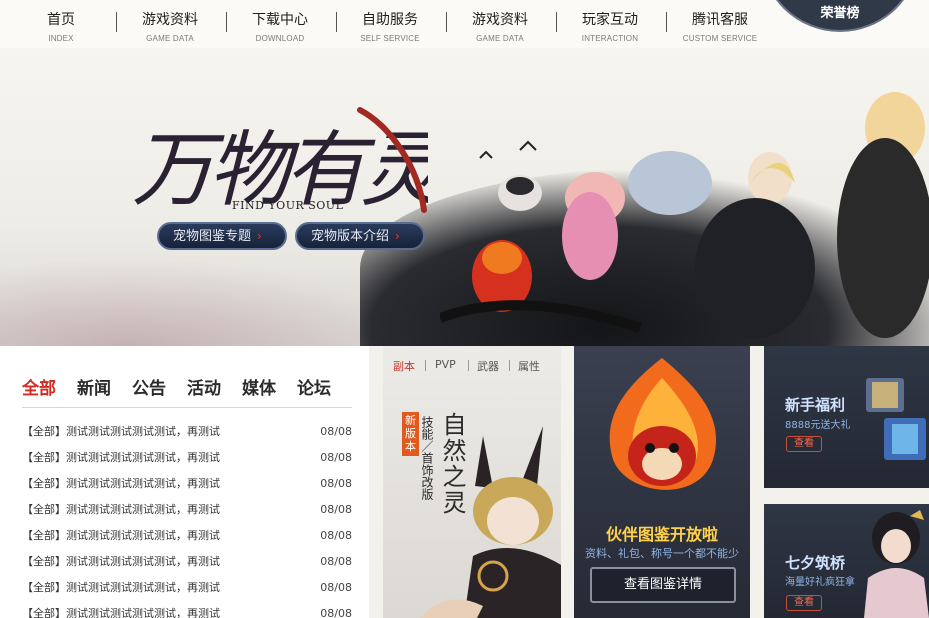 The height and width of the screenshot is (618, 929). What do you see at coordinates (204, 386) in the screenshot?
I see `news-tab-events: 活动` at bounding box center [204, 386].